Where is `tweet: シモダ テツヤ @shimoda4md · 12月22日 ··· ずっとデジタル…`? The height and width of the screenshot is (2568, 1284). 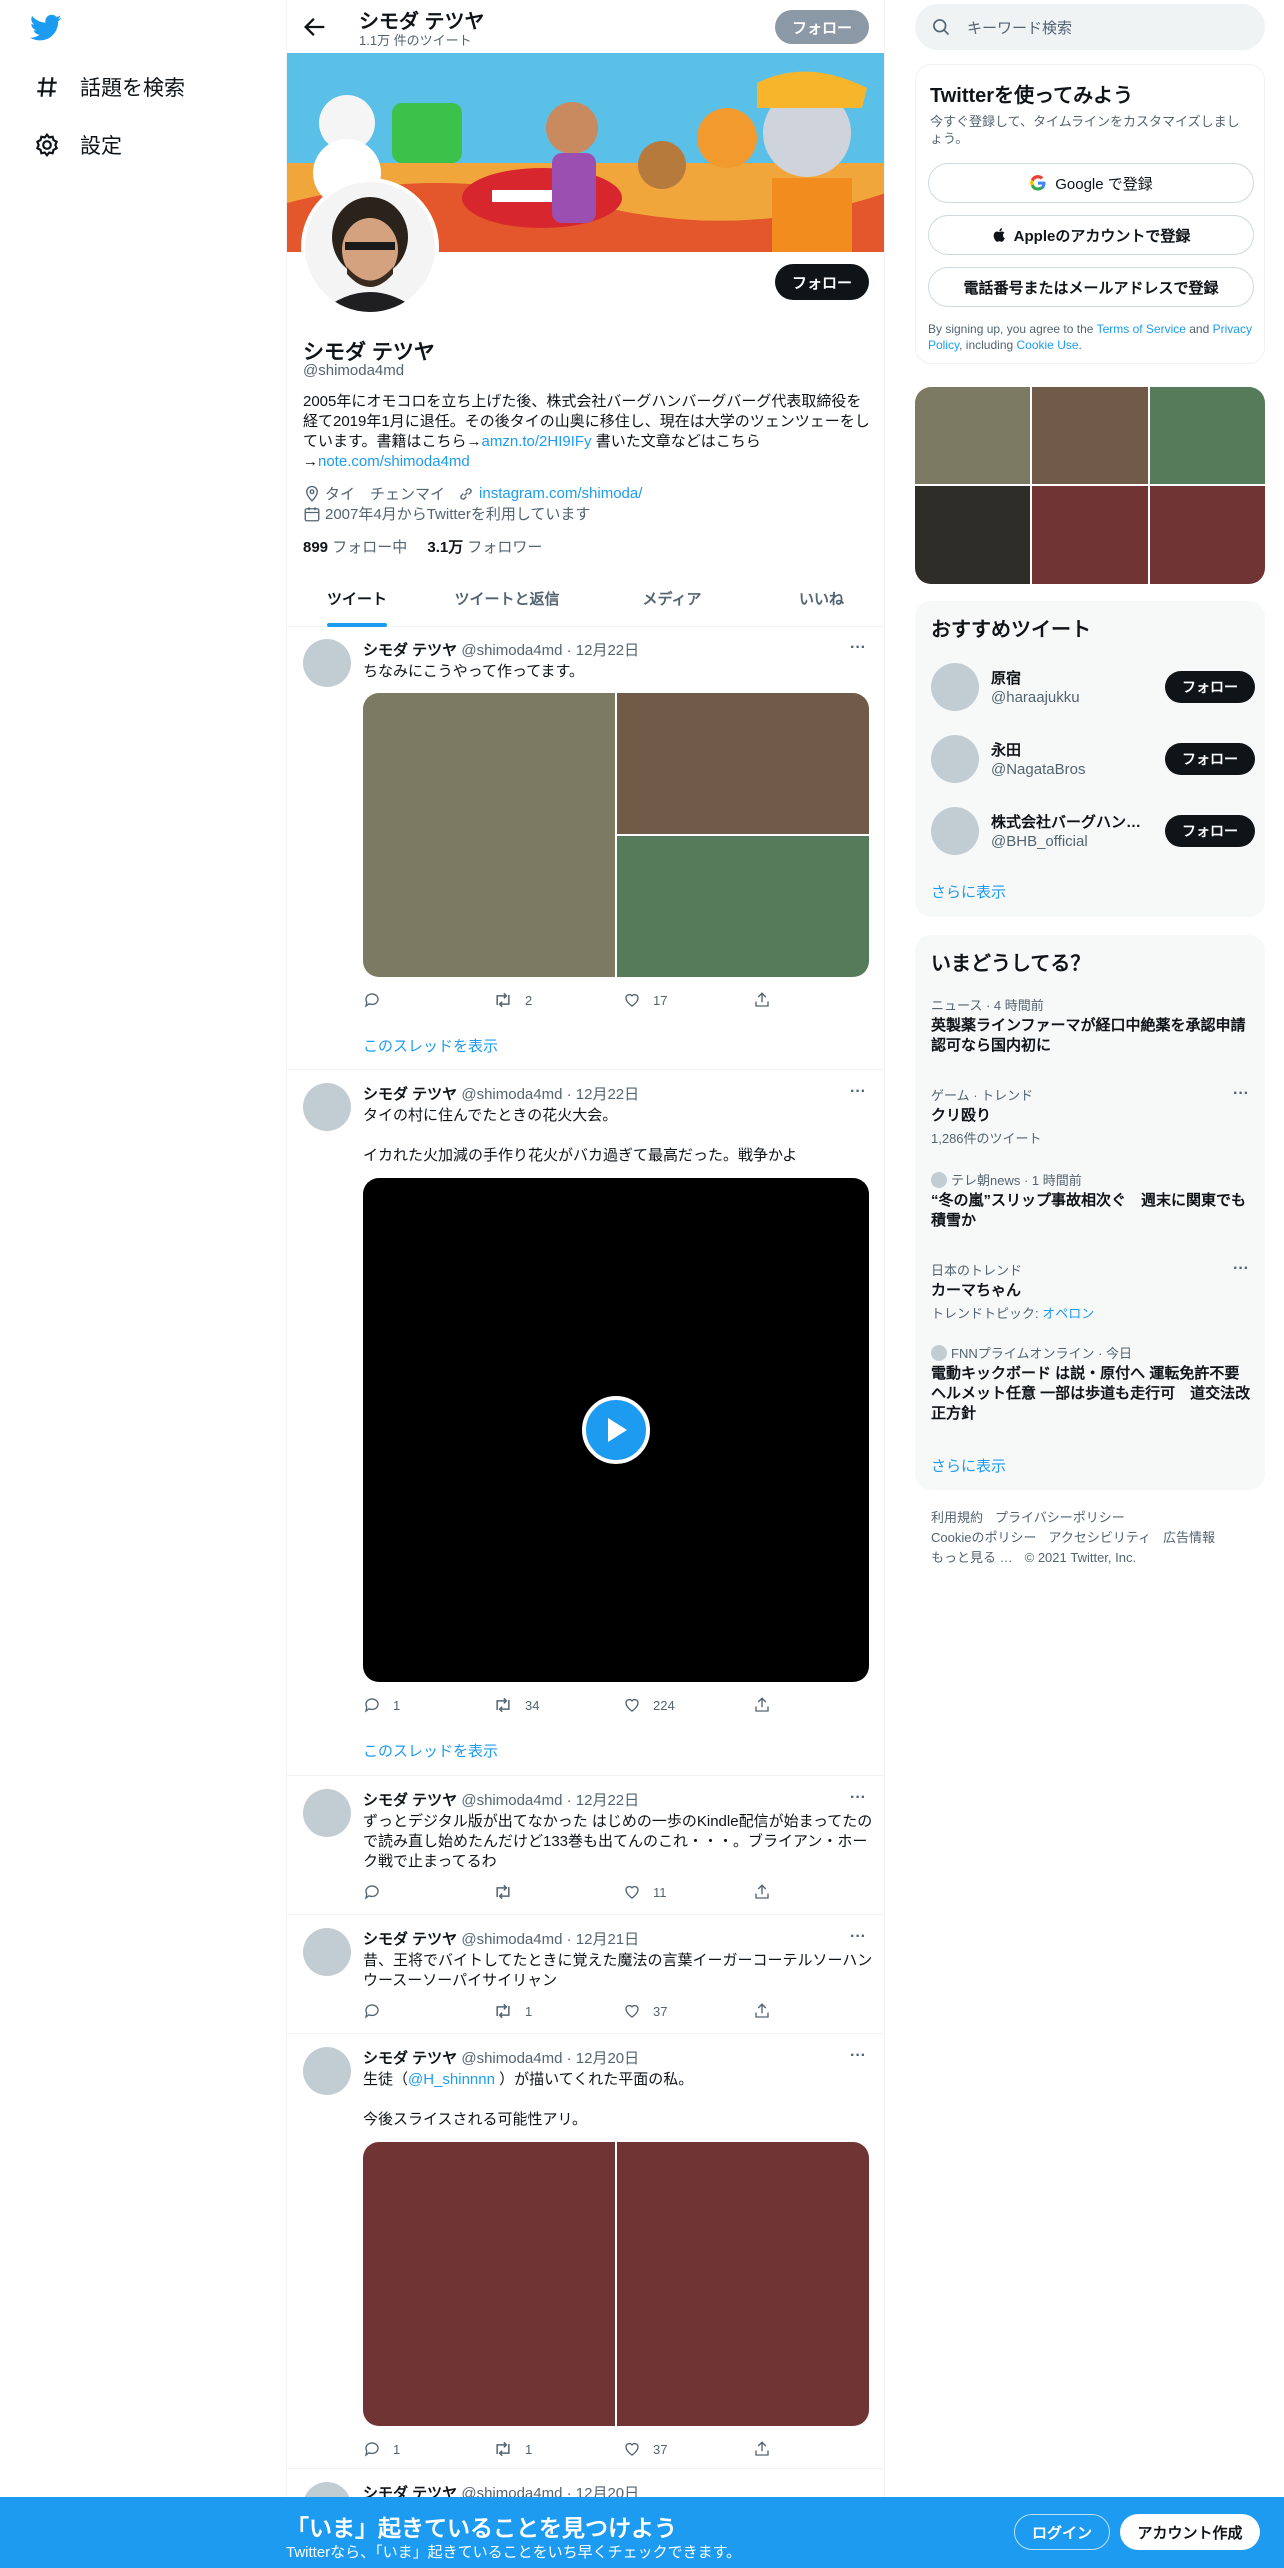 tweet: シモダ テツヤ @shimoda4md · 12月22日 ··· ずっとデジタル… is located at coordinates (585, 1846).